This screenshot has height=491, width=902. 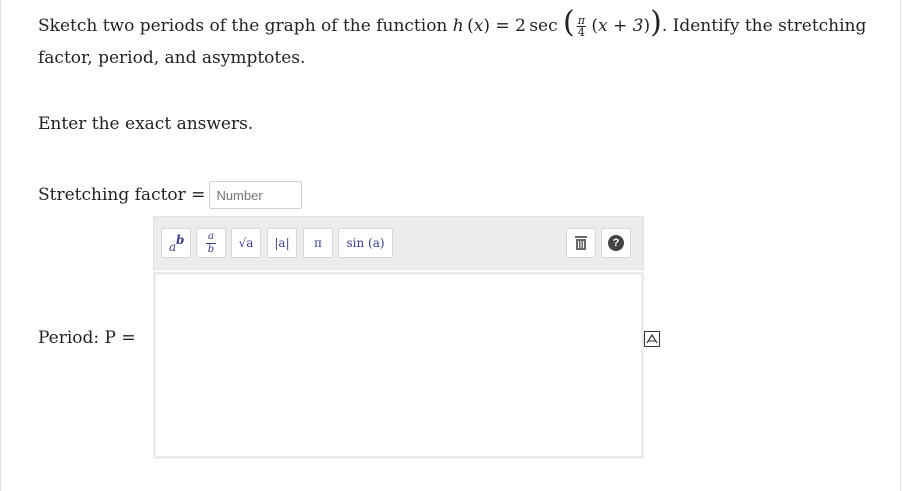 I want to click on stretching-factor-row: Stretching factor =, so click(x=170, y=195).